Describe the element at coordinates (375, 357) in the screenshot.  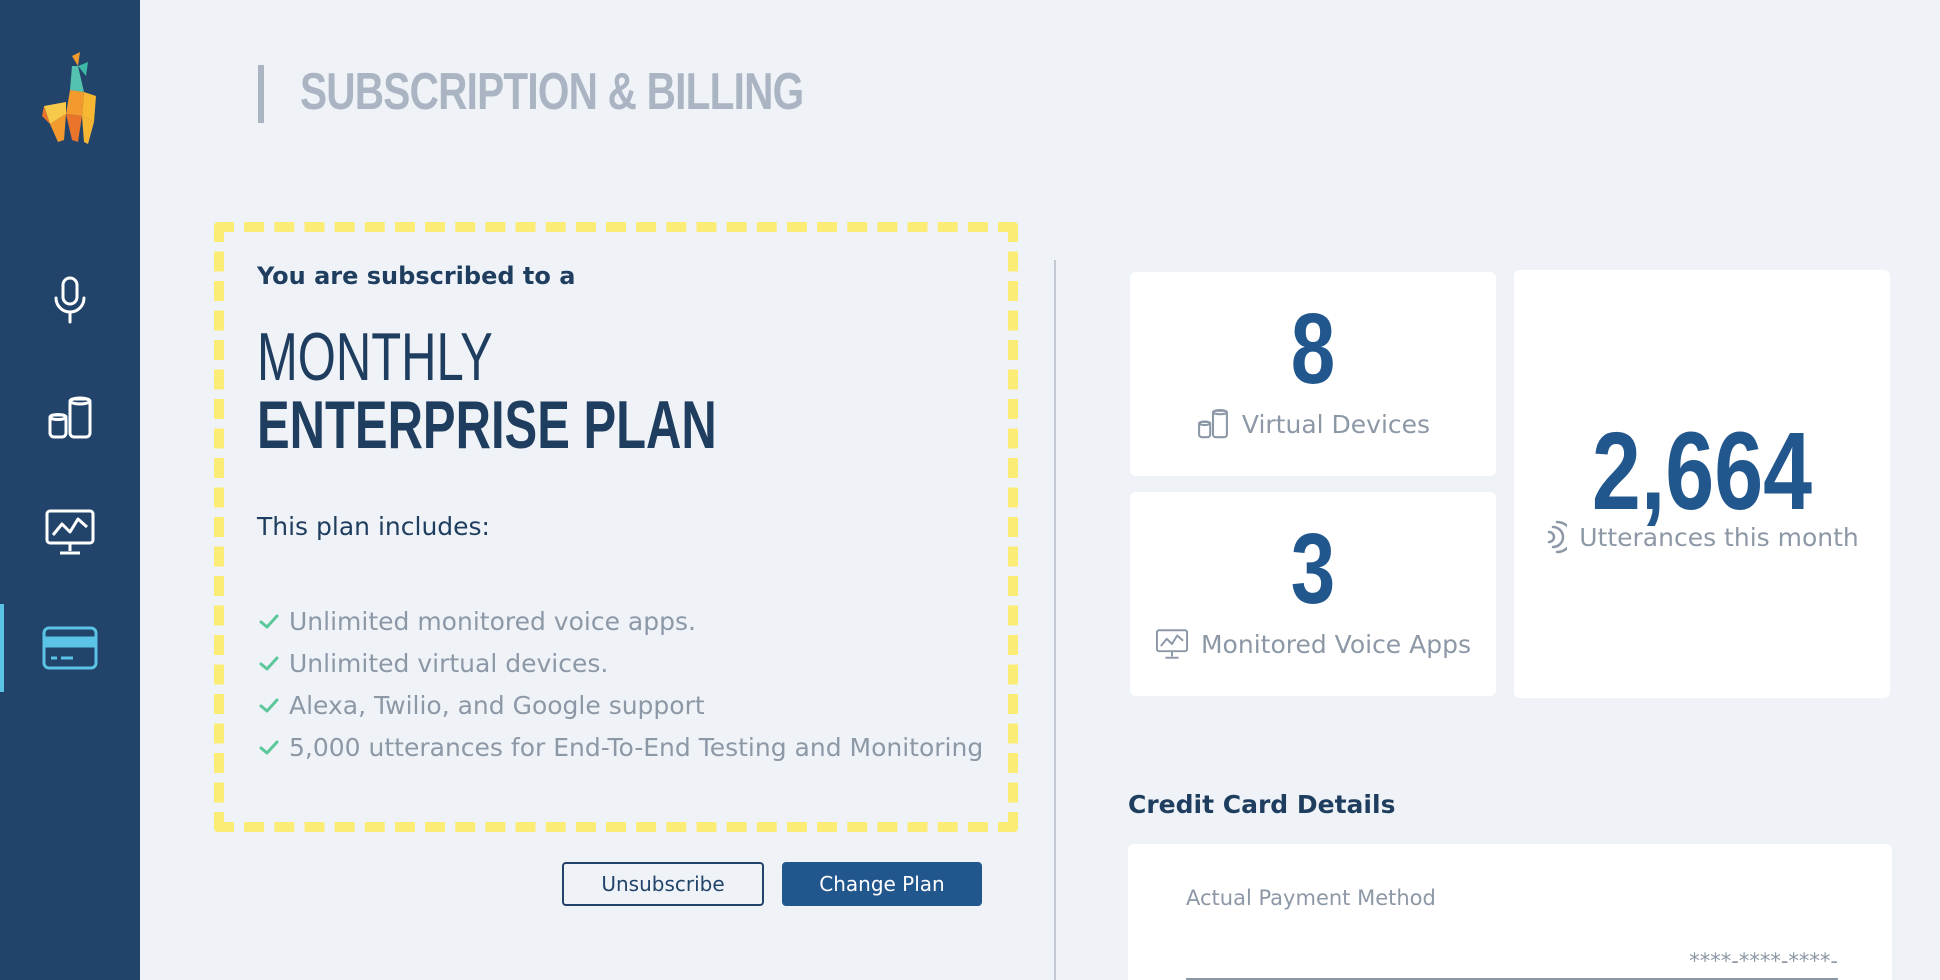
I see `plan-period: MONTHLY` at that location.